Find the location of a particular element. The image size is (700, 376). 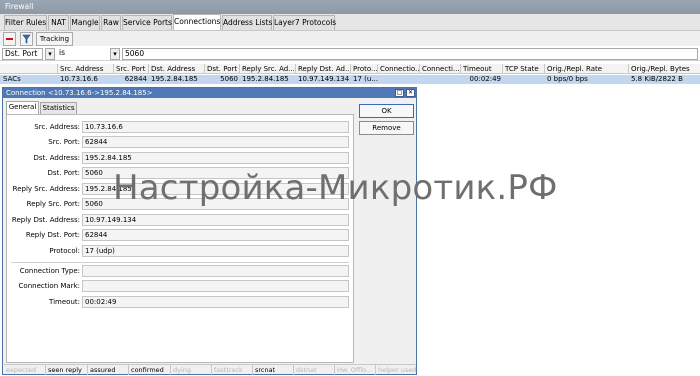

cell-reply-dst-address: 10.97.149.134 is located at coordinates (324, 79).